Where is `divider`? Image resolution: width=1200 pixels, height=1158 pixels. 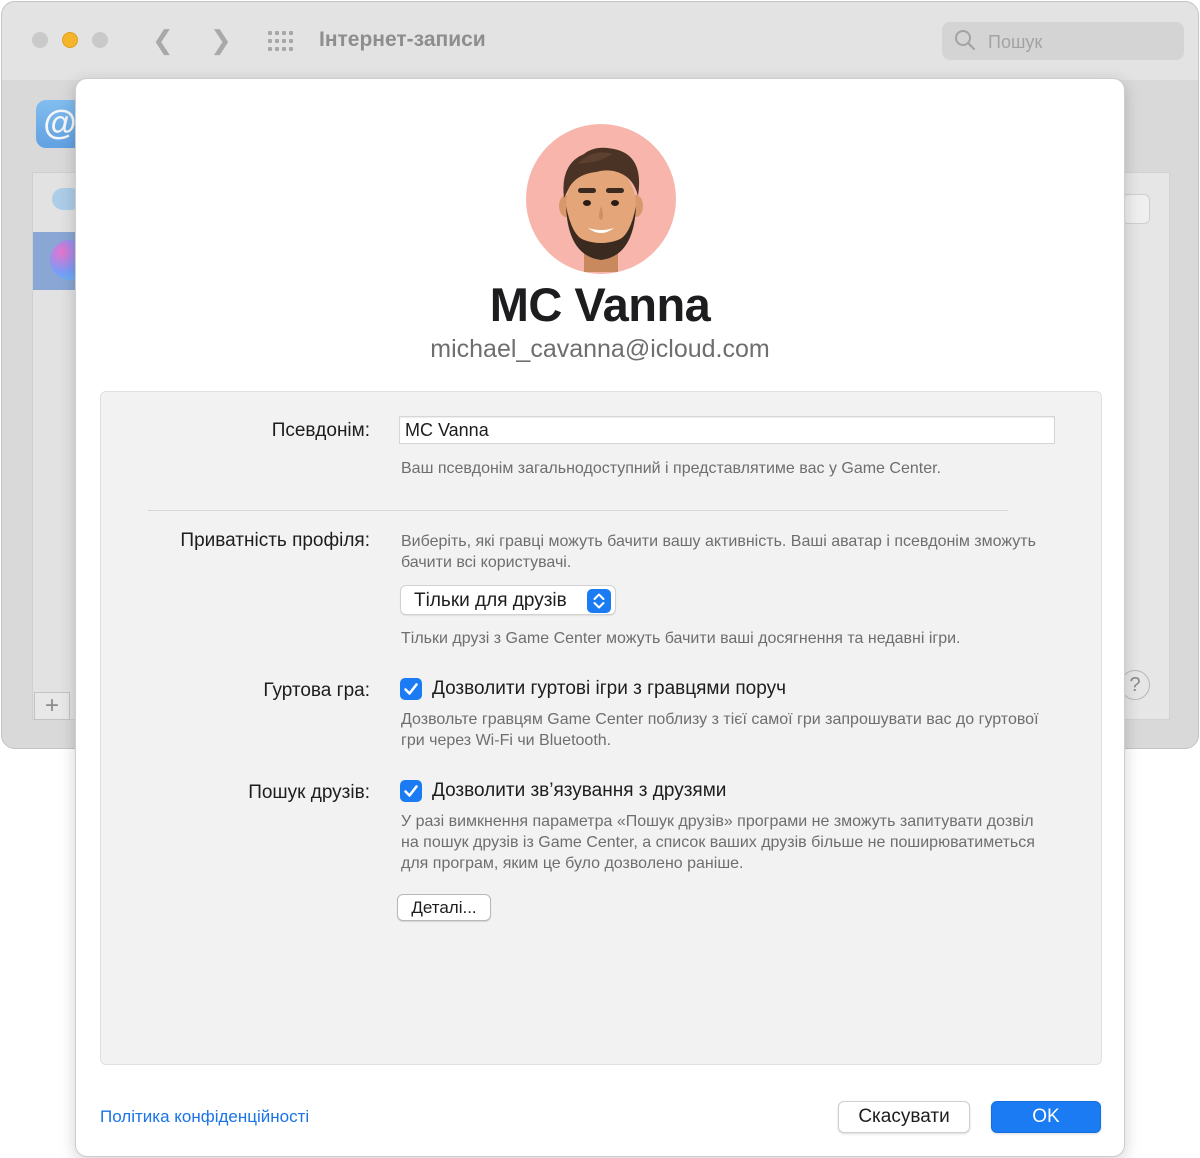
divider is located at coordinates (578, 510).